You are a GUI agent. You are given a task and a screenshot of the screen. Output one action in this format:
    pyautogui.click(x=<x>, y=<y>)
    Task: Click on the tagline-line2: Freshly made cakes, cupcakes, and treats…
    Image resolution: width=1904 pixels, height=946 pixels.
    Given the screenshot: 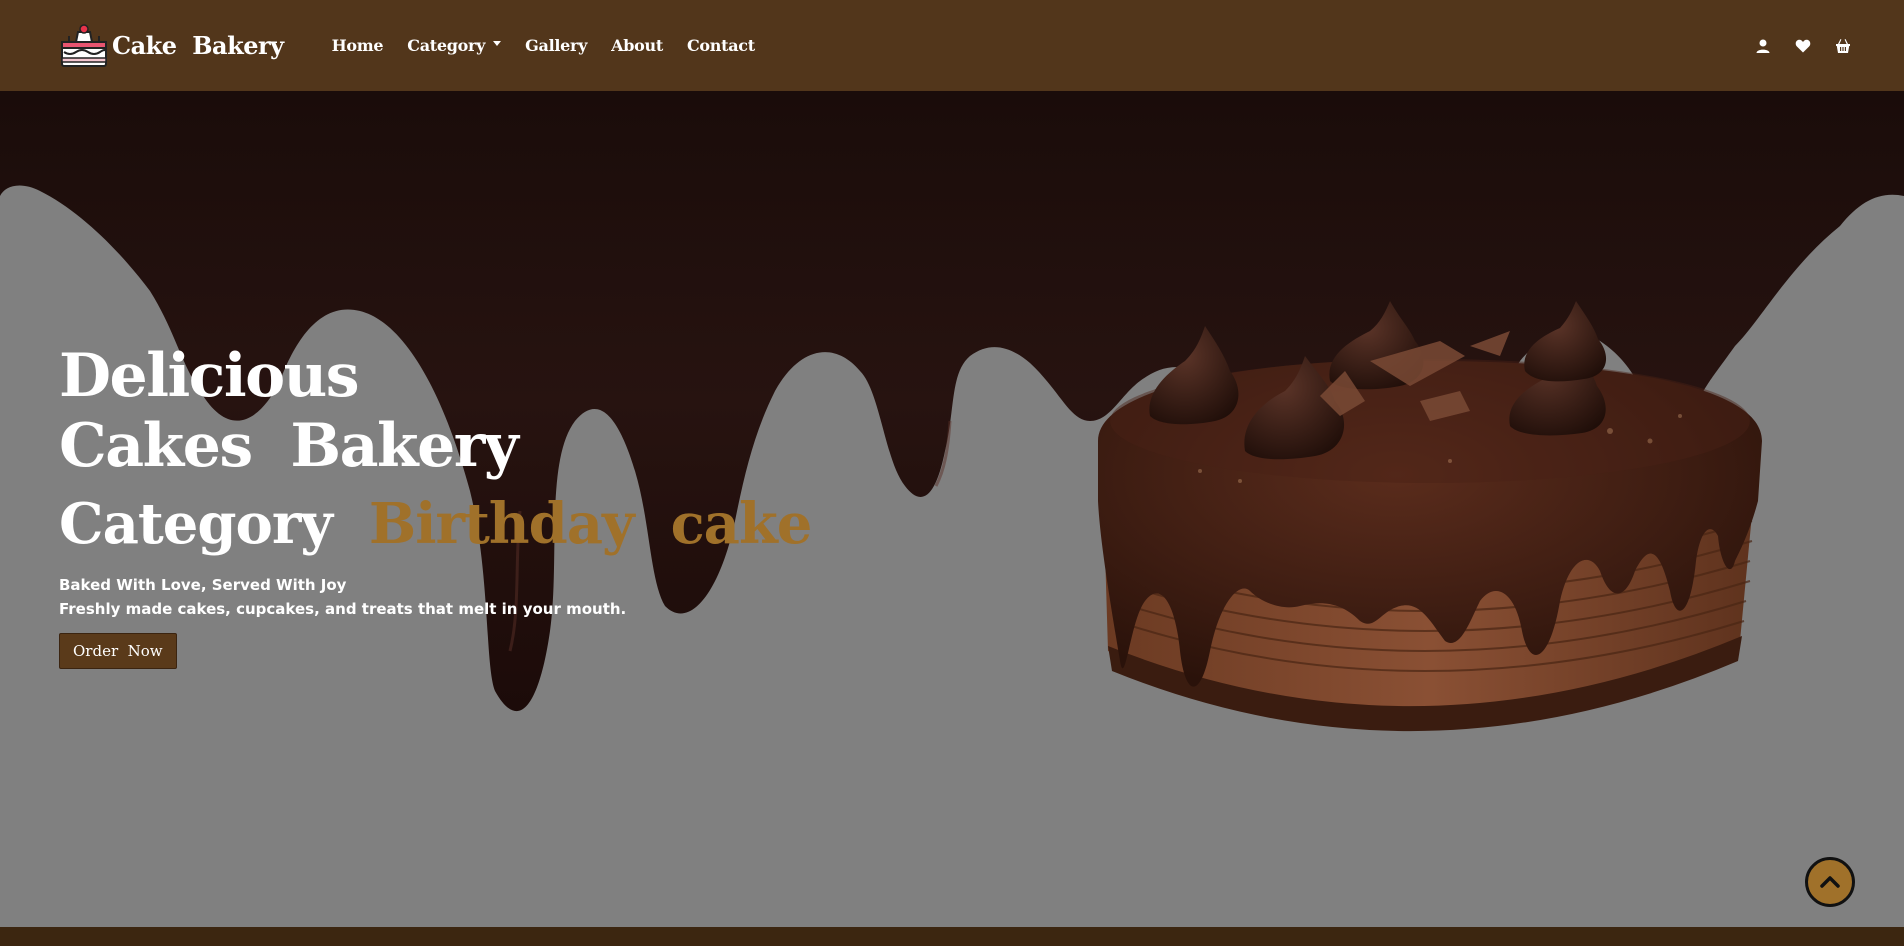 What is the action you would take?
    pyautogui.click(x=343, y=609)
    